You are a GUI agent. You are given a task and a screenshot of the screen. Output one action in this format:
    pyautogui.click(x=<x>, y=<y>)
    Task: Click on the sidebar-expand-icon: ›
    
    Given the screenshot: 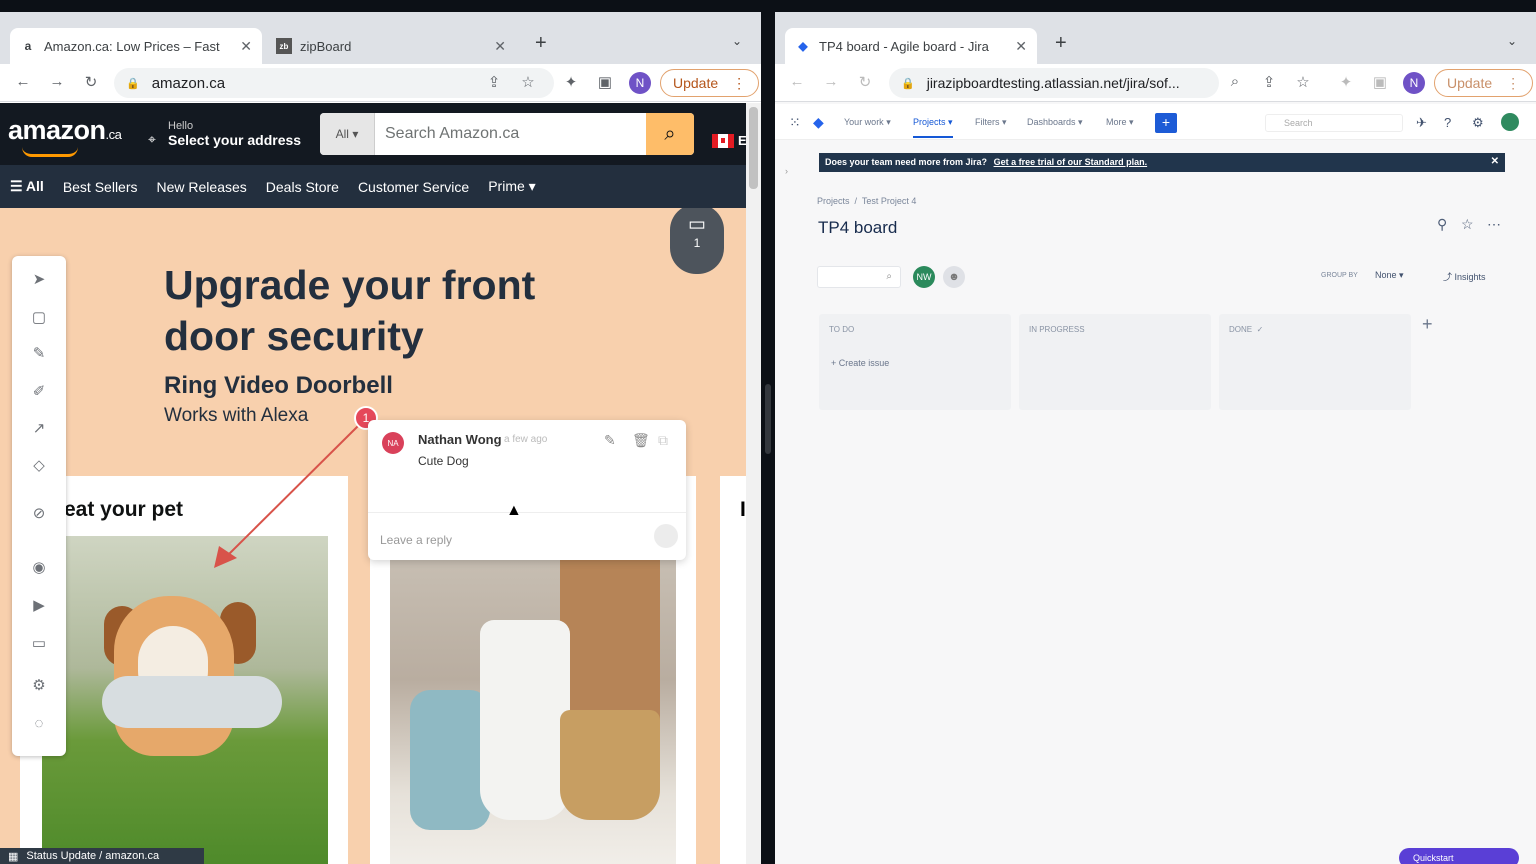 What is the action you would take?
    pyautogui.click(x=786, y=171)
    